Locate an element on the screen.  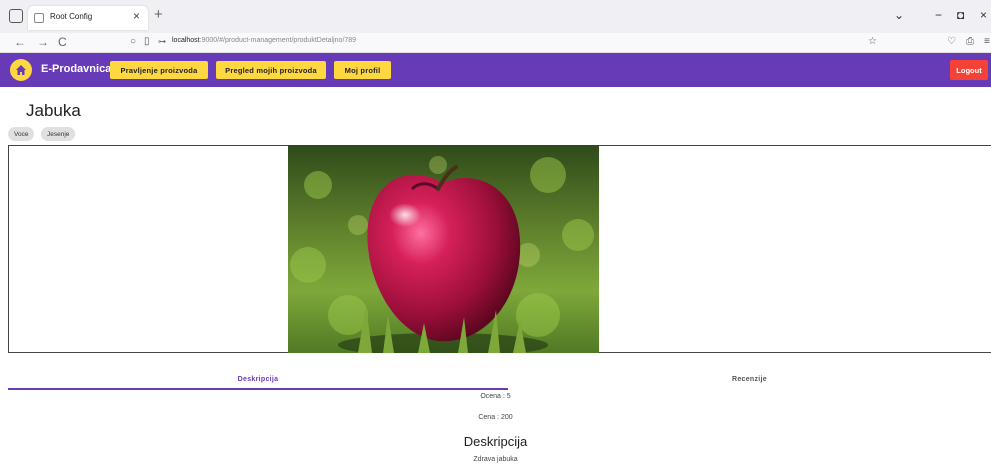
window-close-icon: × is located at coordinates (983, 15).